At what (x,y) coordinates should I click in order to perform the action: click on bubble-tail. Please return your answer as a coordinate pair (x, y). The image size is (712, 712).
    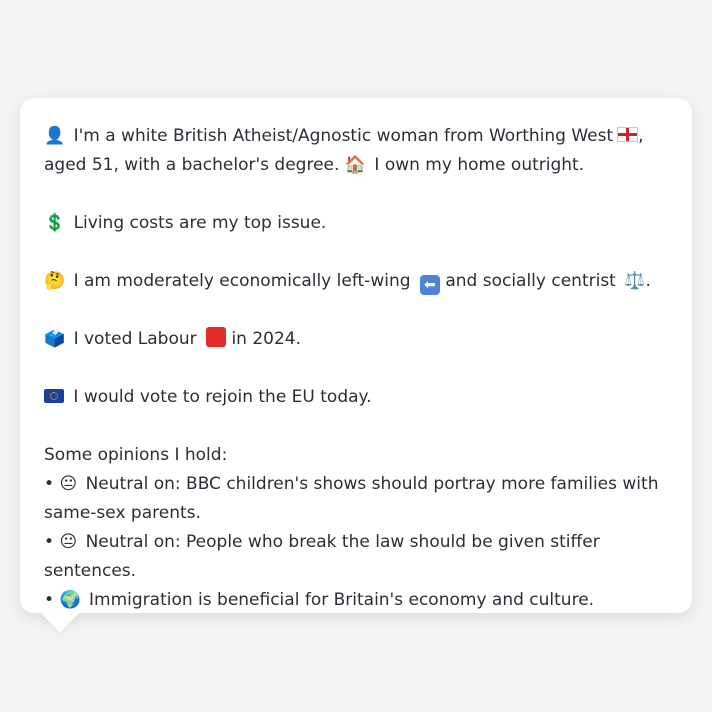
    Looking at the image, I should click on (60, 622).